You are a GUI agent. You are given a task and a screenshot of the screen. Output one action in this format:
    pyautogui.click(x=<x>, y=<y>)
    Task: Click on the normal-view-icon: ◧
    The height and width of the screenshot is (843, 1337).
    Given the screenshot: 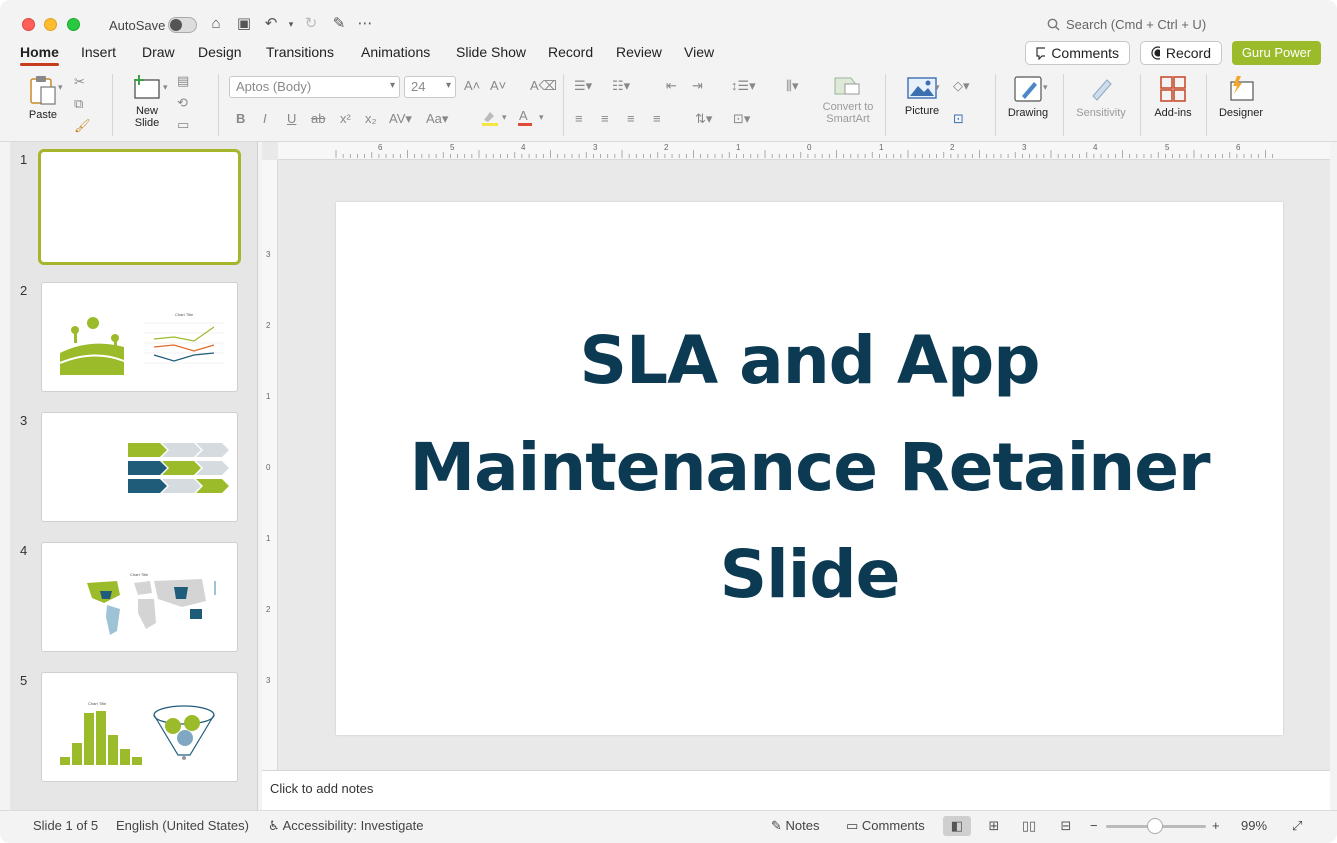 What is the action you would take?
    pyautogui.click(x=957, y=825)
    